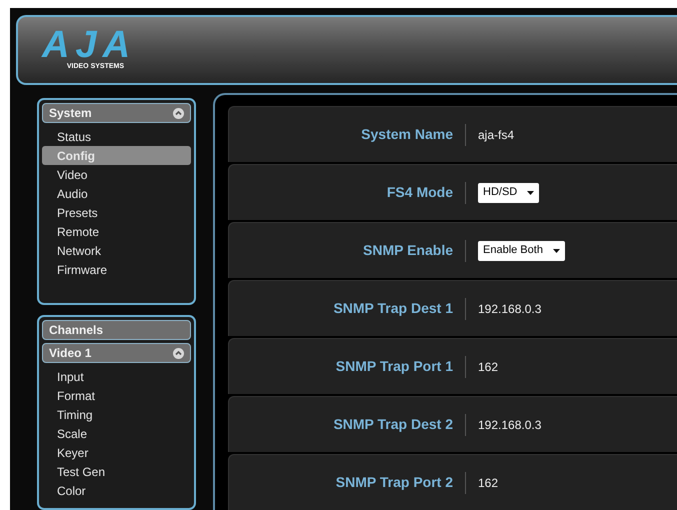  I want to click on nav-item: Video, so click(116, 174).